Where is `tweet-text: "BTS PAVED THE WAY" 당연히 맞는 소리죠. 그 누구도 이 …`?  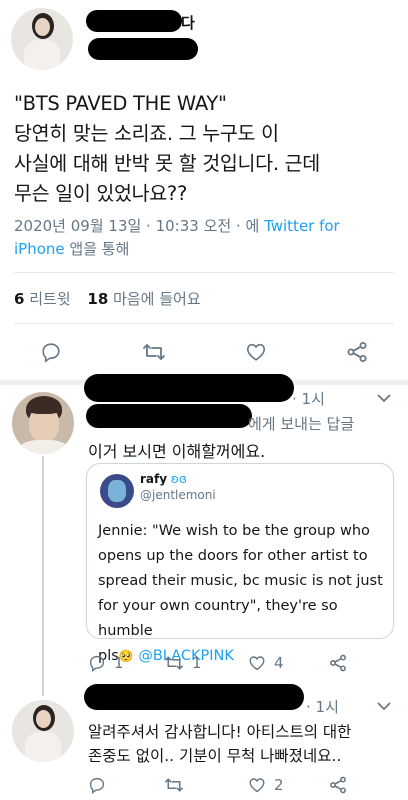
tweet-text: "BTS PAVED THE WAY" 당연히 맞는 소리죠. 그 누구도 이 … is located at coordinates (167, 149).